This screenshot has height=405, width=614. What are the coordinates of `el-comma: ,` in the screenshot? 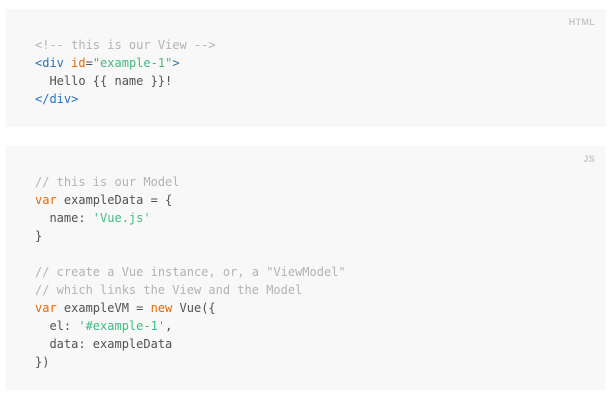 It's located at (169, 326).